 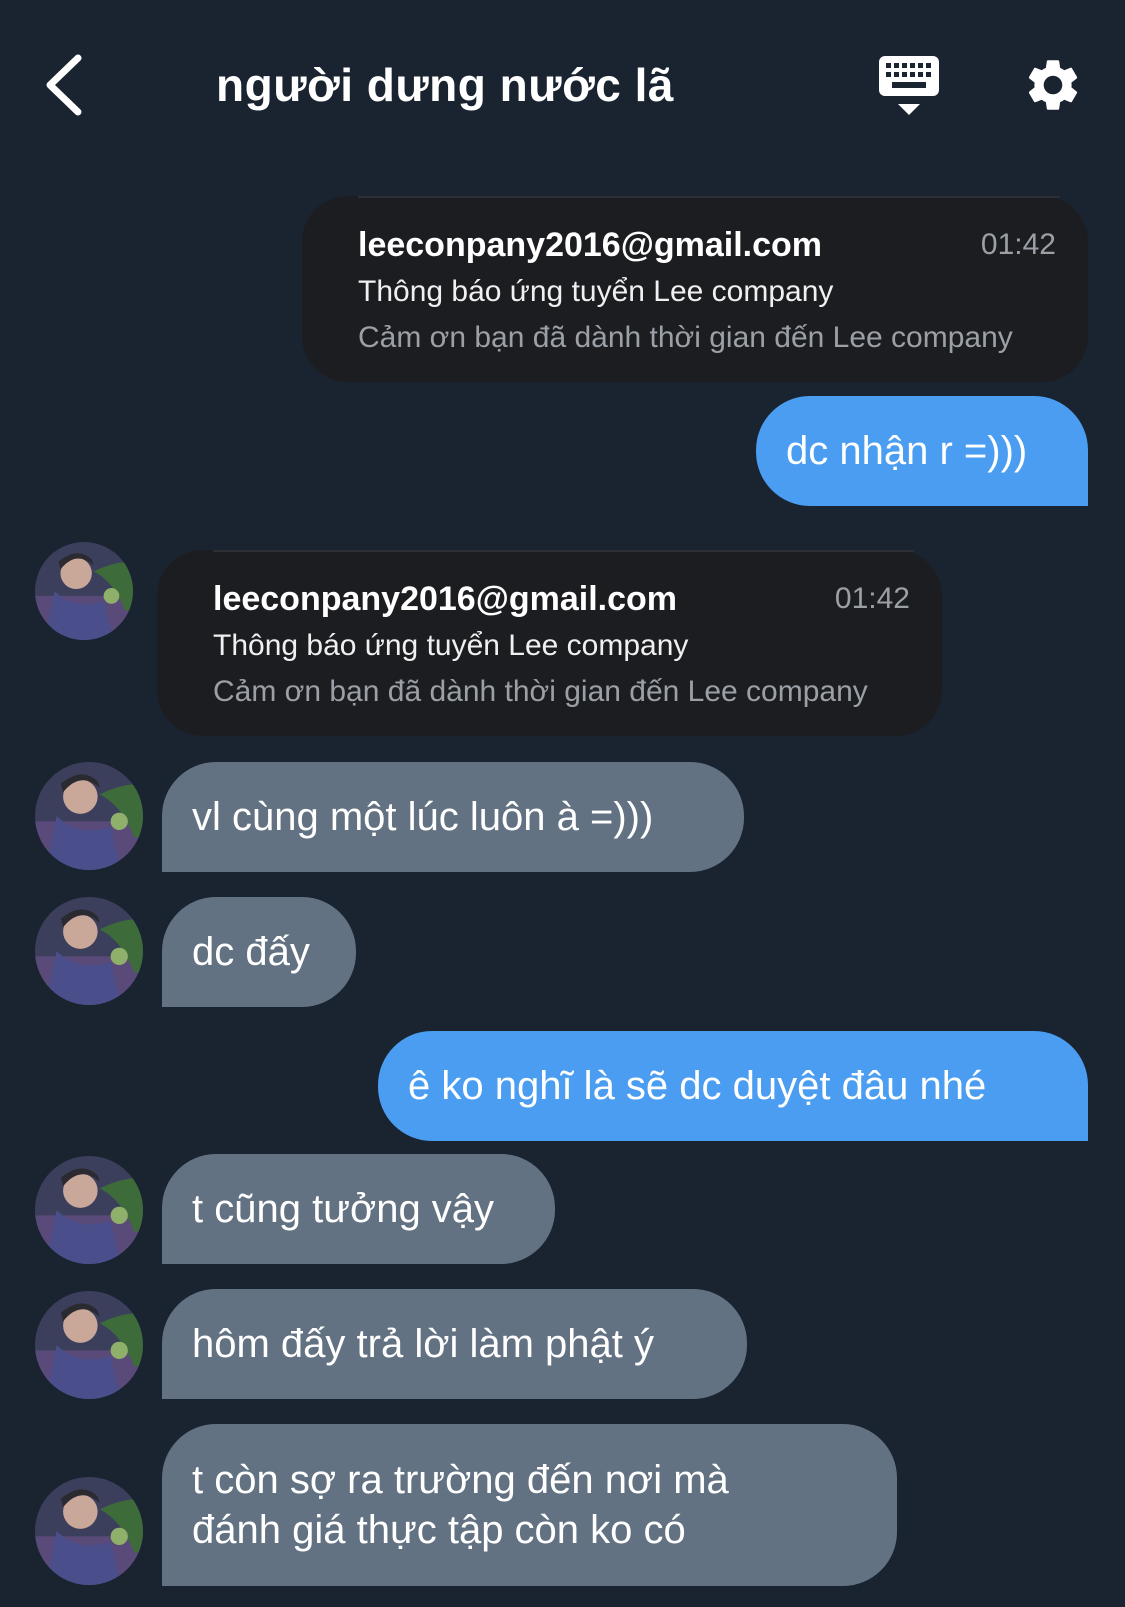 I want to click on keyboard-toggle-button, so click(x=909, y=87).